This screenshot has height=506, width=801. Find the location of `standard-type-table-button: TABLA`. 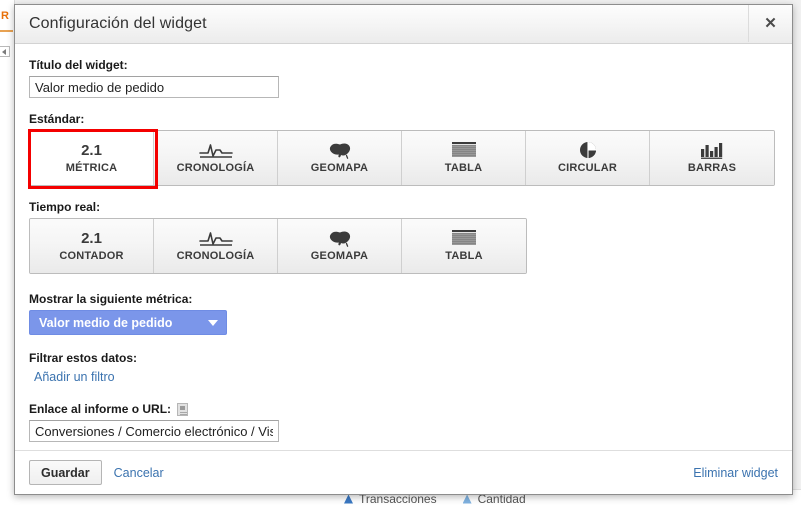

standard-type-table-button: TABLA is located at coordinates (464, 158).